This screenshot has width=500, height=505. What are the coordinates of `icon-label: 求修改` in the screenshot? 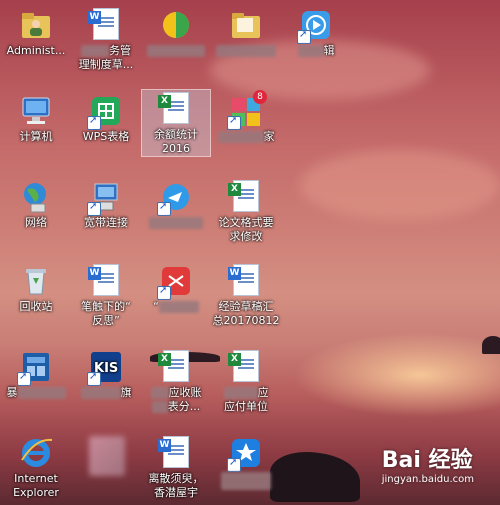 It's located at (246, 236).